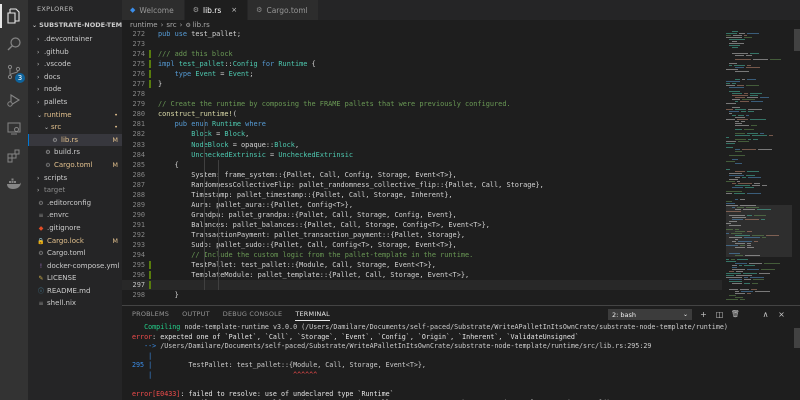 The height and width of the screenshot is (400, 800). Describe the element at coordinates (162, 25) in the screenshot. I see `chevron-right-icon: ›` at that location.